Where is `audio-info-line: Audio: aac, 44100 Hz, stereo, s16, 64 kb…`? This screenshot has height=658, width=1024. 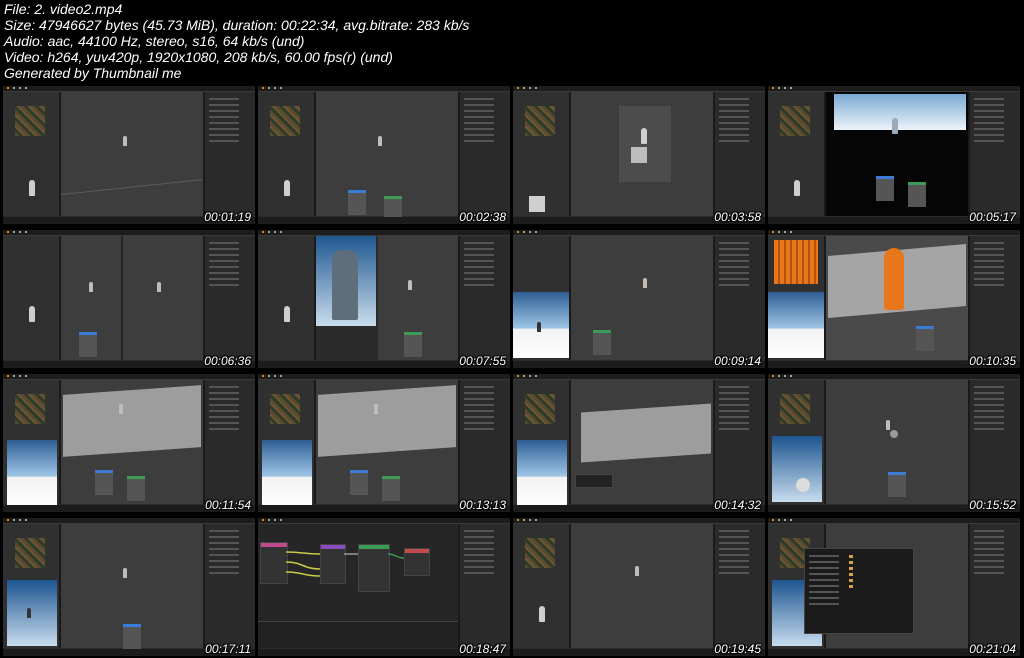 audio-info-line: Audio: aac, 44100 Hz, stereo, s16, 64 kb… is located at coordinates (154, 41).